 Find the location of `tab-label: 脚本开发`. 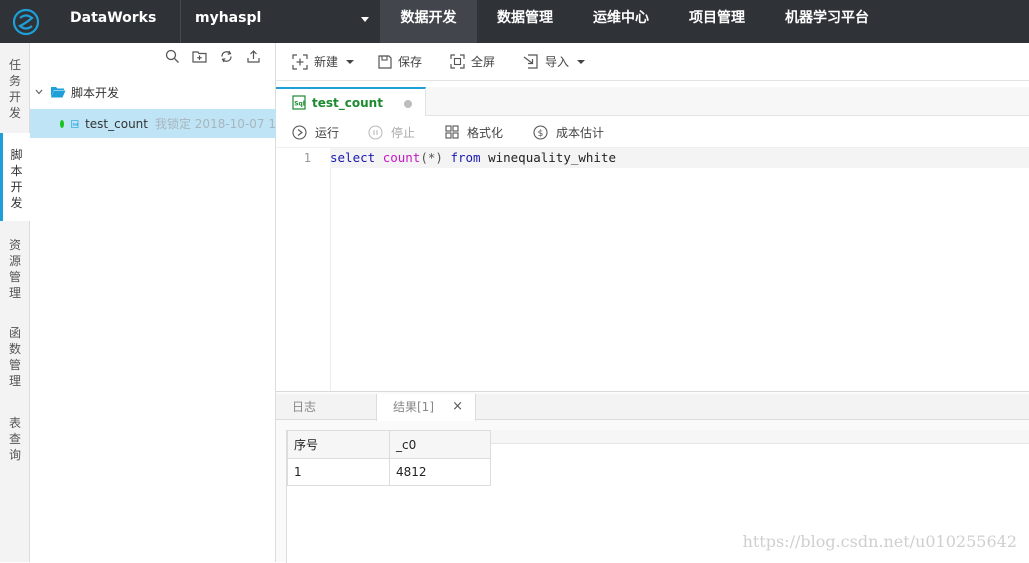

tab-label: 脚本开发 is located at coordinates (16, 179).